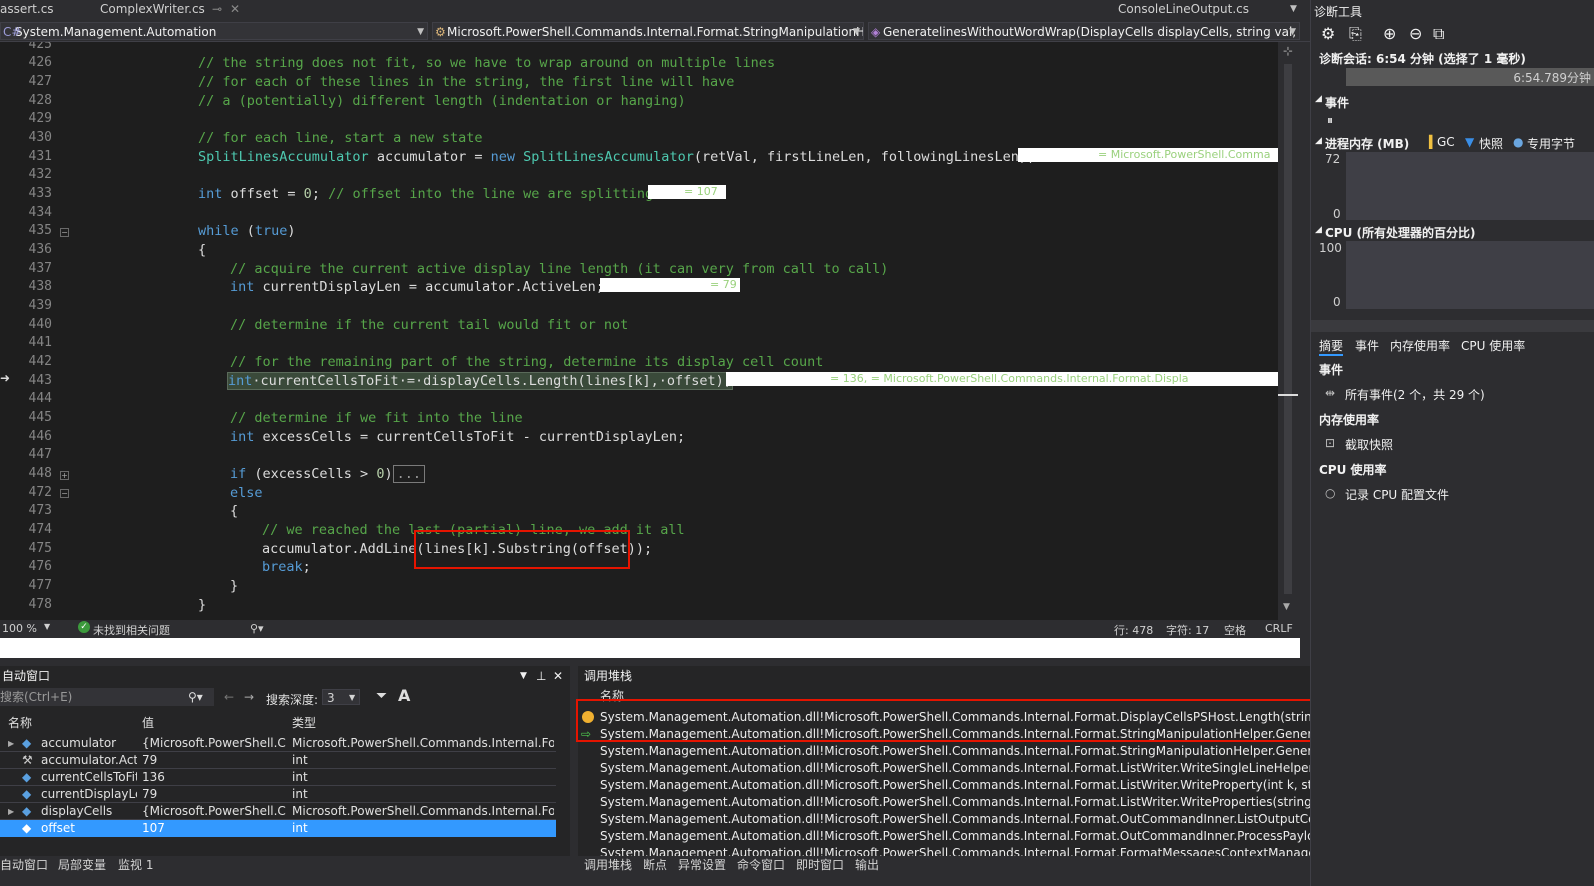 The width and height of the screenshot is (1594, 886). I want to click on autos-header-row: 名称 值 类型, so click(278, 723).